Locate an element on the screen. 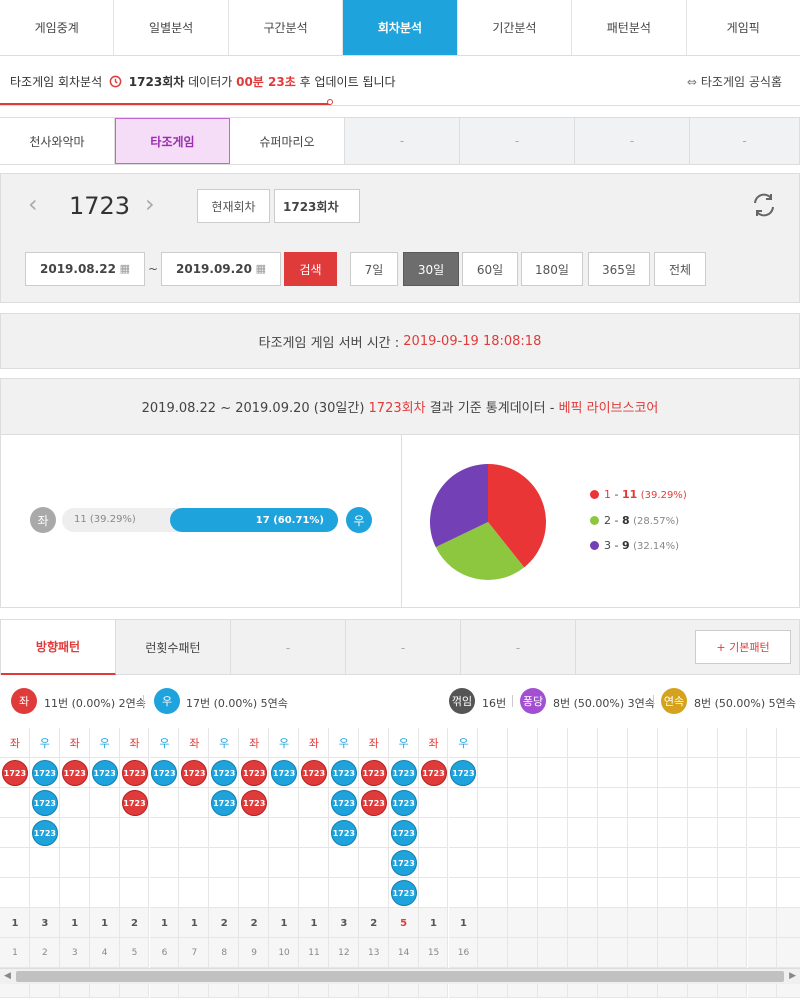  flip-summary-badge: 꺾임 is located at coordinates (462, 701).